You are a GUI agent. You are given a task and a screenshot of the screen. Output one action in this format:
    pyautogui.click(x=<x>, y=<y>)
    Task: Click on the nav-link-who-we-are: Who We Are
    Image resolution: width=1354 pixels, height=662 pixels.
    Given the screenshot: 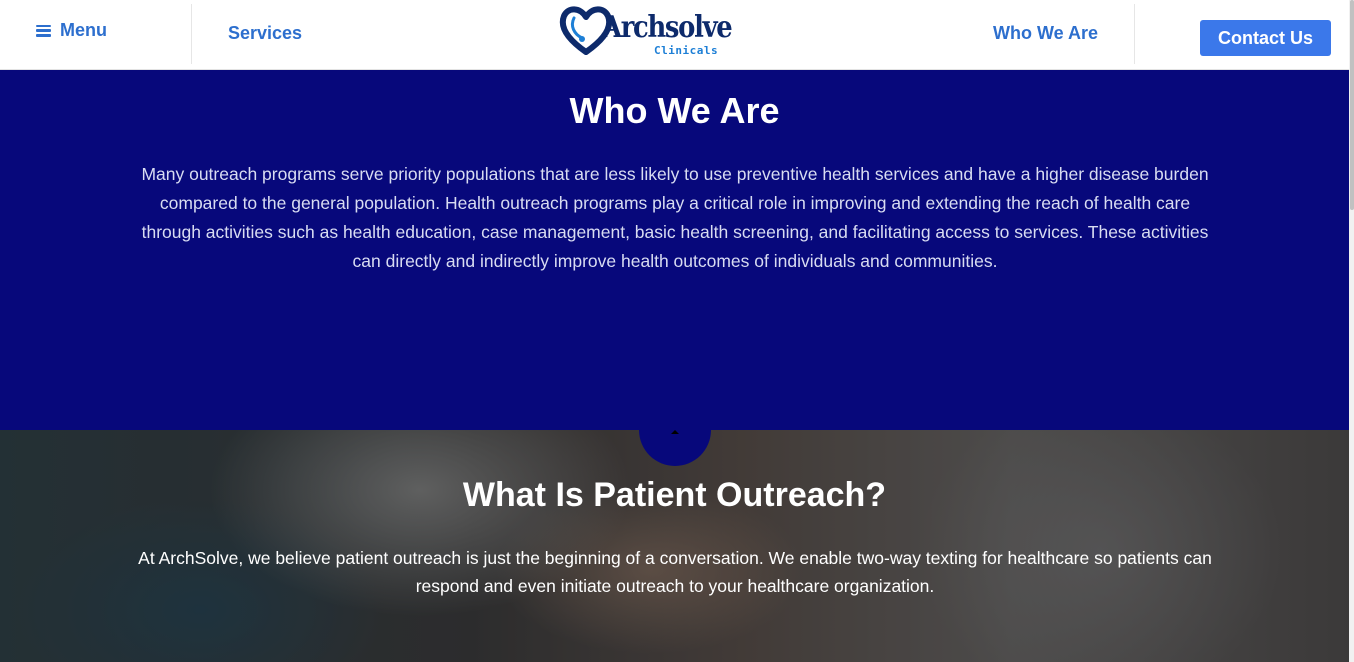 What is the action you would take?
    pyautogui.click(x=1045, y=33)
    